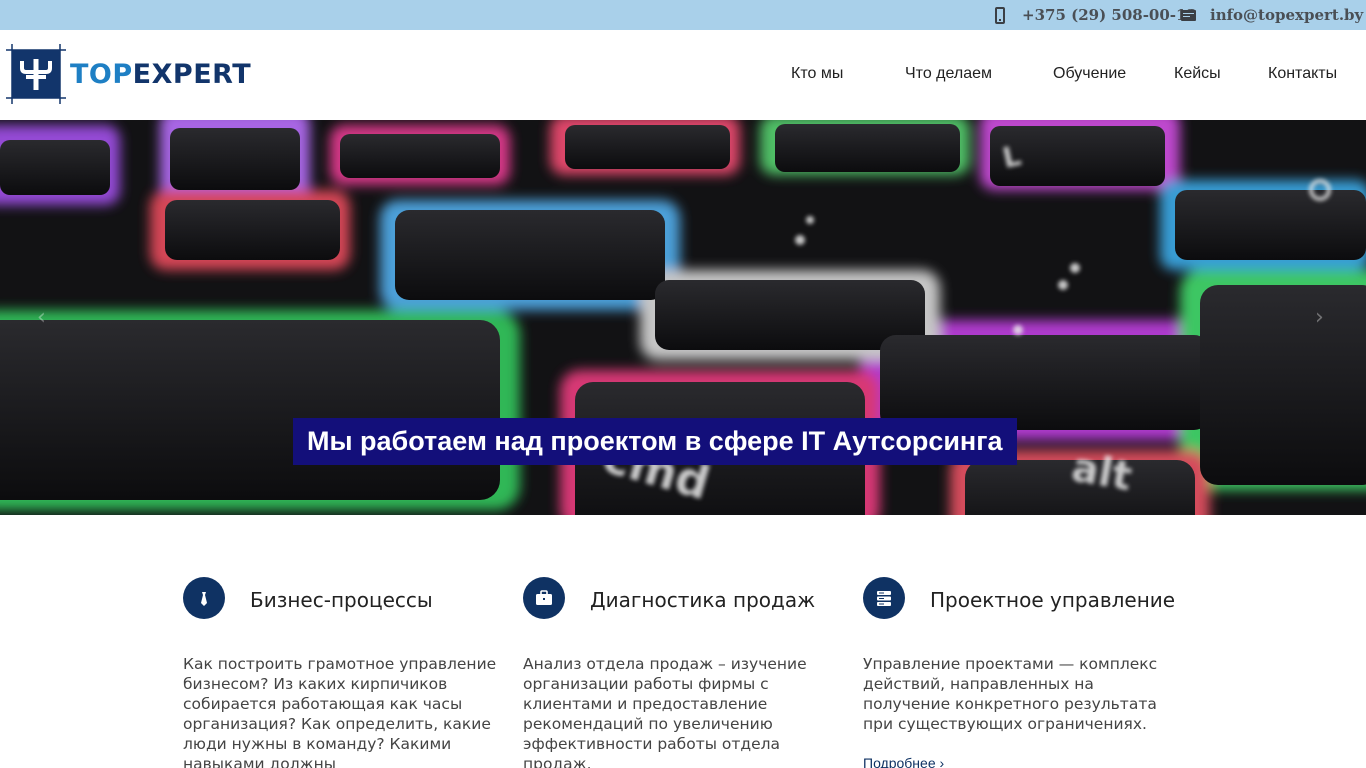  What do you see at coordinates (41, 317) in the screenshot?
I see `chevron-left-icon: ‹` at bounding box center [41, 317].